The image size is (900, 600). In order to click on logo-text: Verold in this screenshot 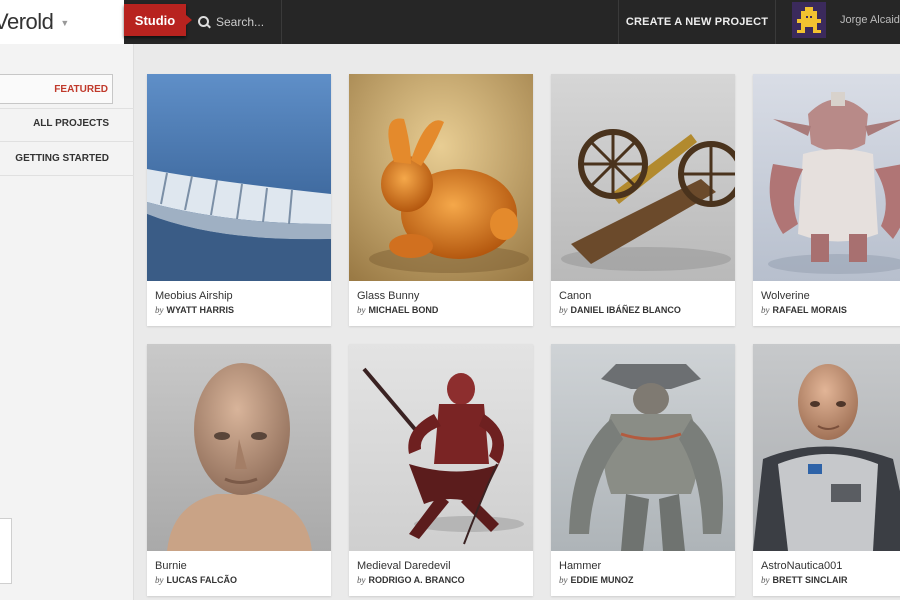, I will do `click(27, 21)`.